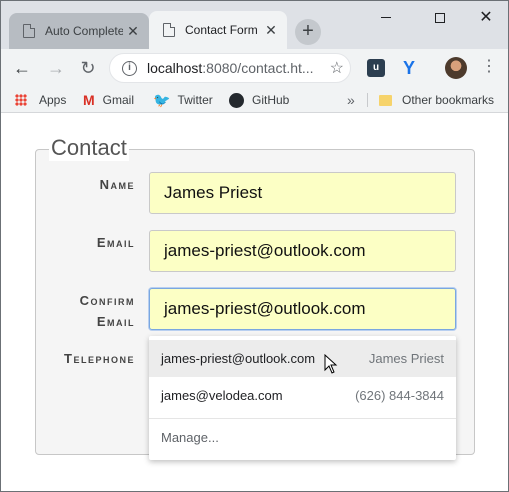 The width and height of the screenshot is (509, 492). Describe the element at coordinates (406, 358) in the screenshot. I see `suggestion-detail: James Priest` at that location.